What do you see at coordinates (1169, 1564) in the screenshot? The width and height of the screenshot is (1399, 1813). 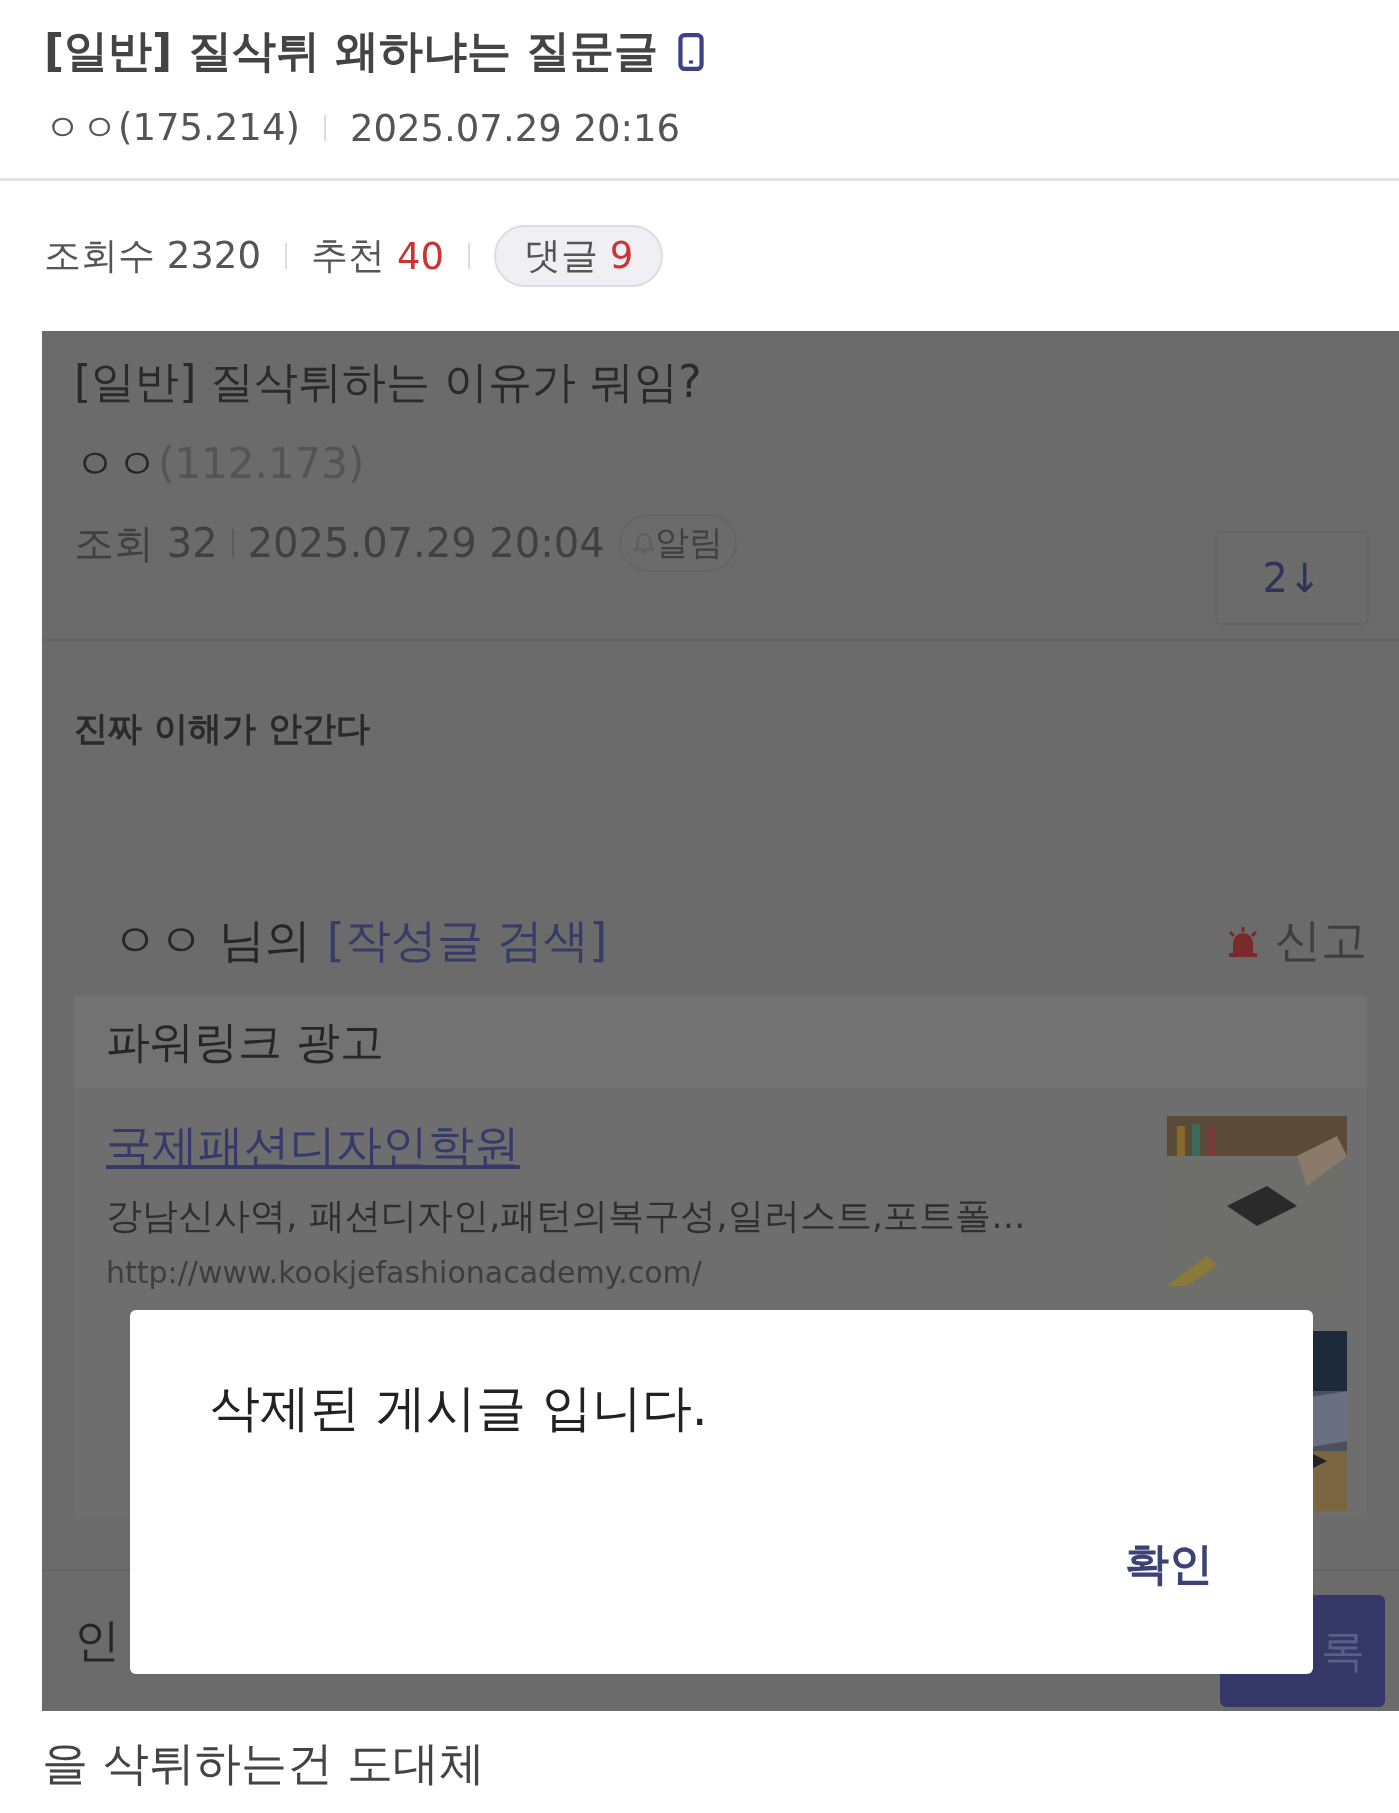 I see `confirm-button: 확인` at bounding box center [1169, 1564].